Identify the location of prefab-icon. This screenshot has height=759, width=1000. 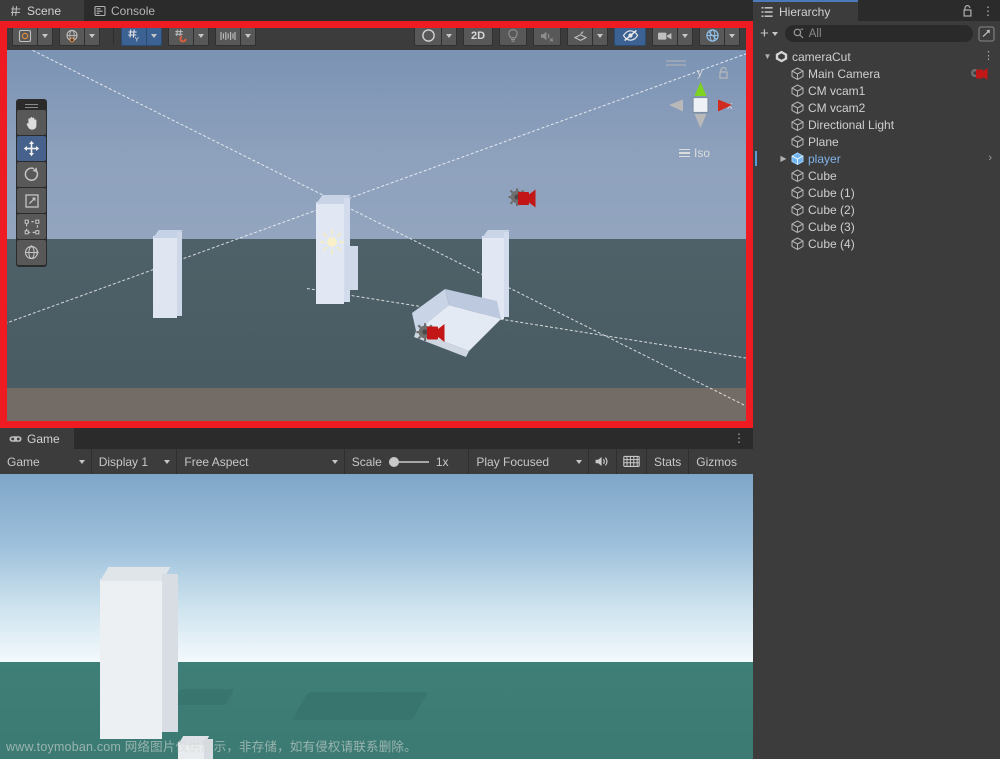
(797, 158).